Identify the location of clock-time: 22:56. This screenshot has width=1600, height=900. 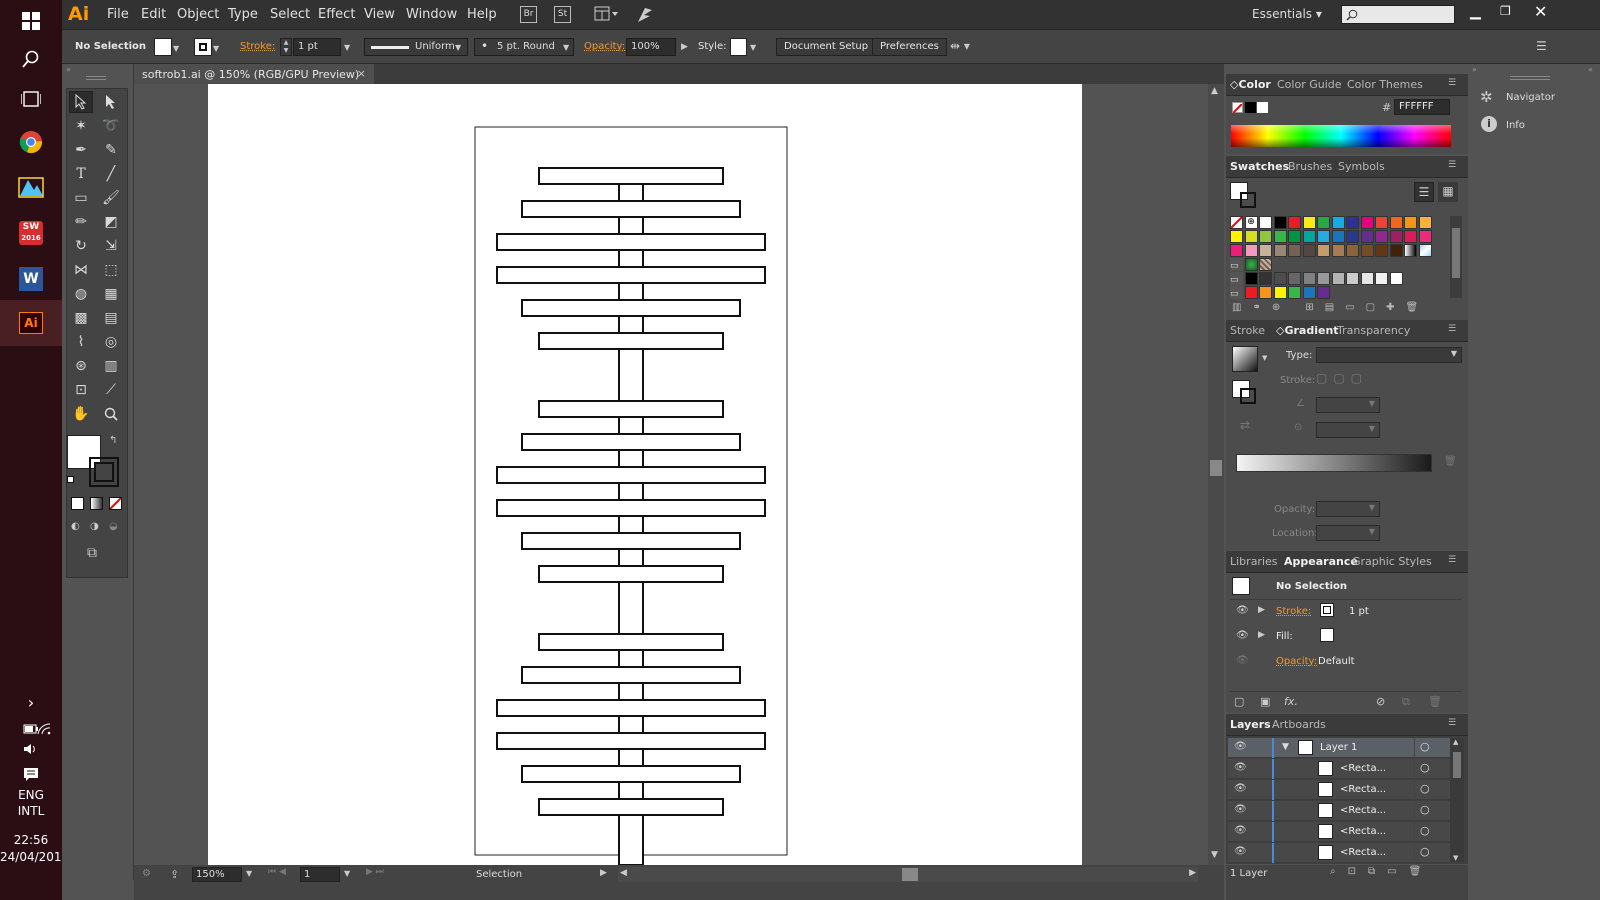
(31, 840).